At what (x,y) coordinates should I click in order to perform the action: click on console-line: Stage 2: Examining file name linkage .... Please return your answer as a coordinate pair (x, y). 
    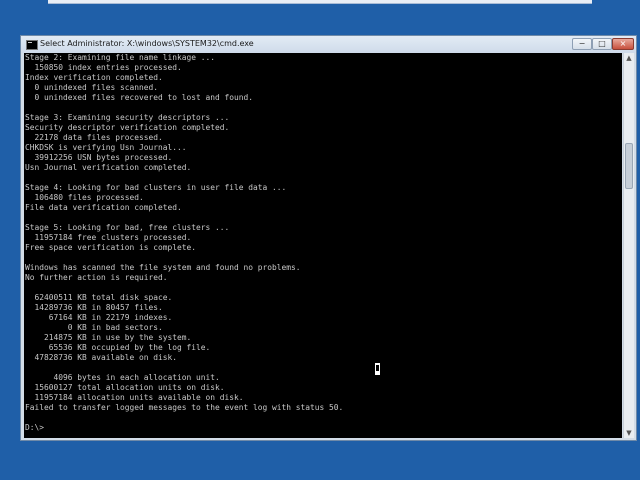
    Looking at the image, I should click on (120, 57).